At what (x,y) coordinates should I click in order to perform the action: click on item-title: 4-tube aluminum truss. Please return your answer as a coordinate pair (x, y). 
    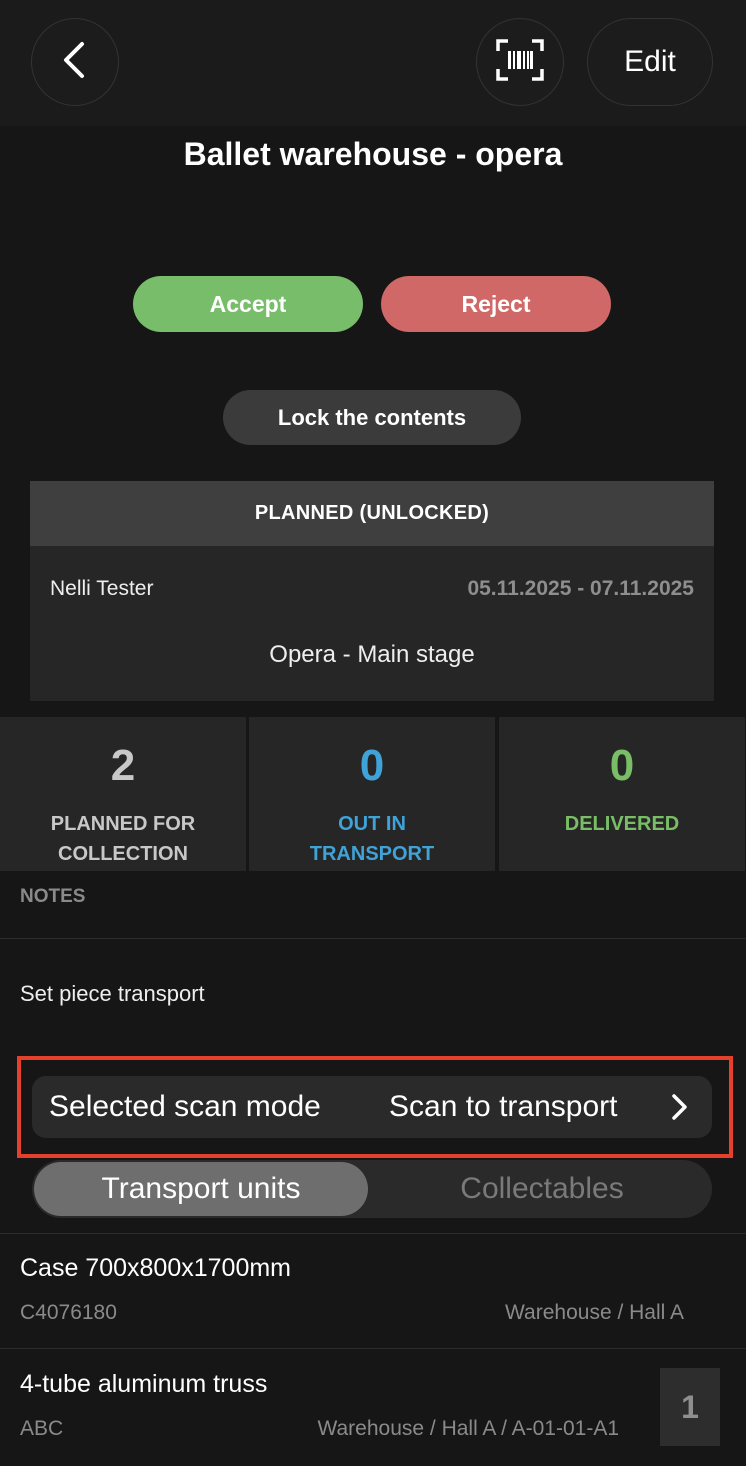
    Looking at the image, I should click on (144, 1384).